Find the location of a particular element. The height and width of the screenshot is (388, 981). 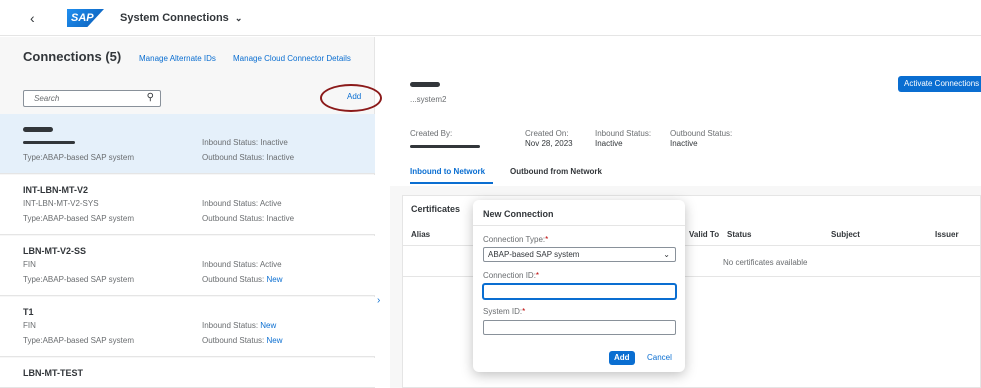

column-subject: Subject is located at coordinates (845, 234).